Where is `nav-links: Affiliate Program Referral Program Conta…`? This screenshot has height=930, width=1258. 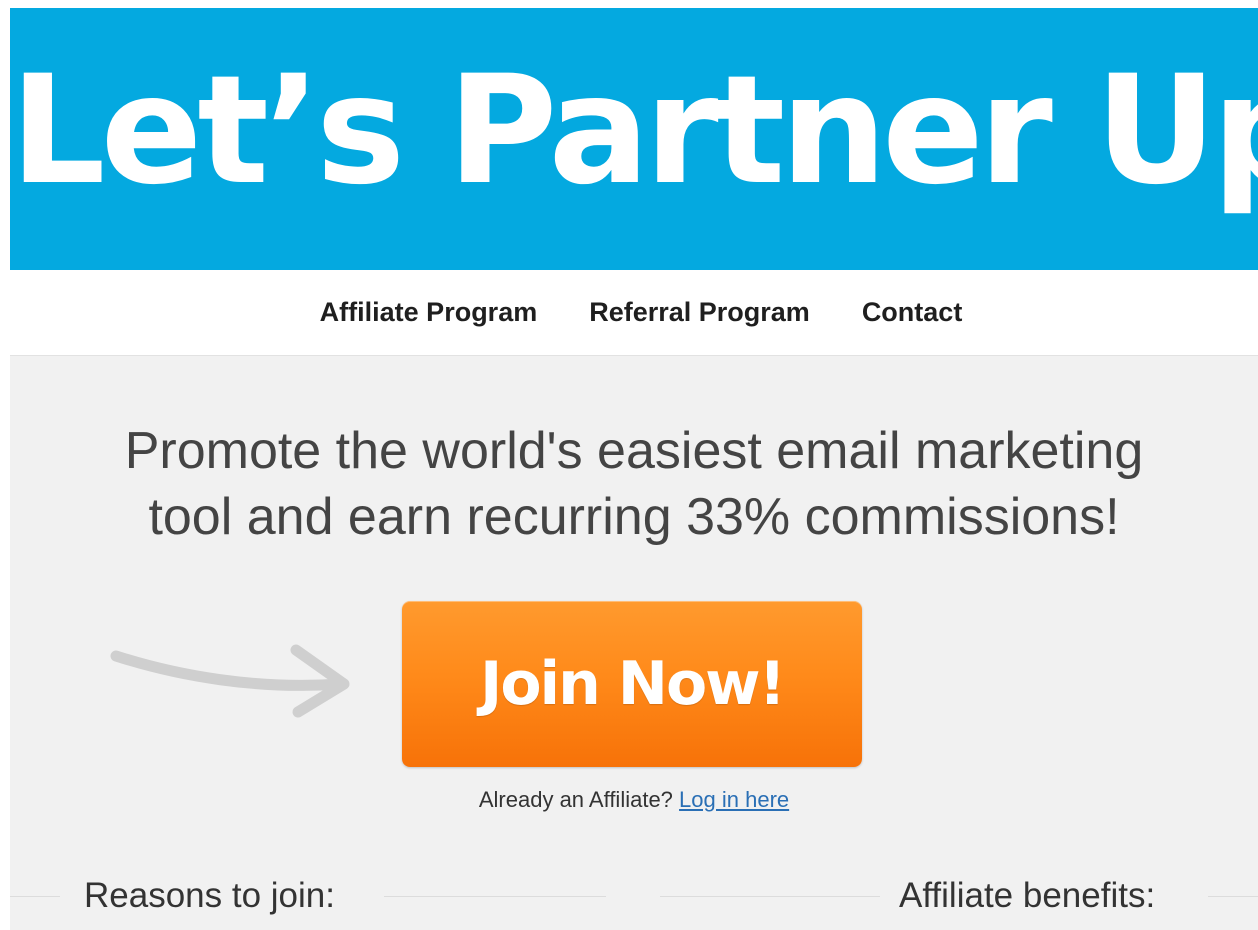 nav-links: Affiliate Program Referral Program Conta… is located at coordinates (634, 312).